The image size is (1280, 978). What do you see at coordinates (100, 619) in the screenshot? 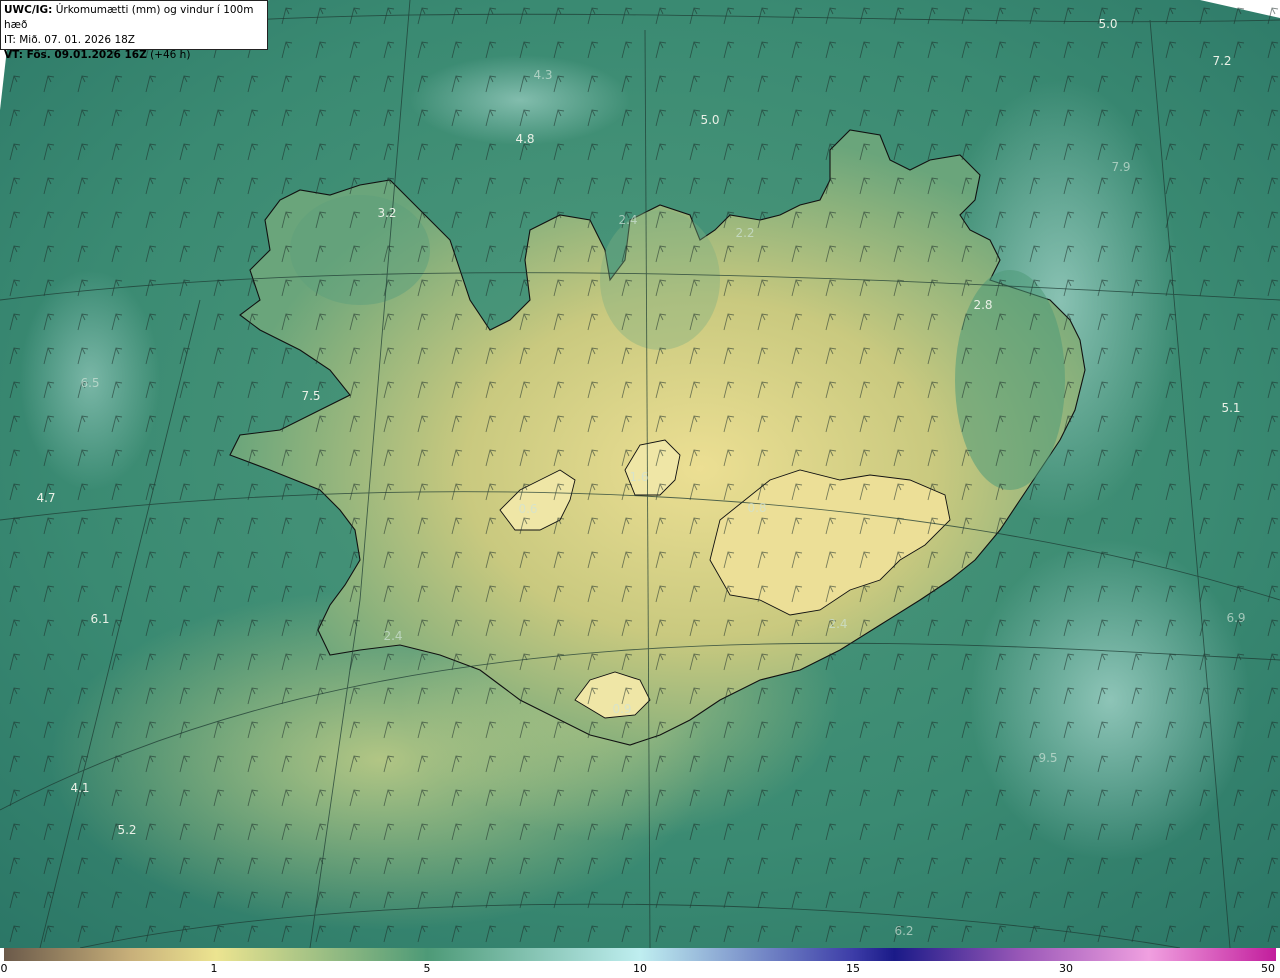
I see `value-label: 6.1` at bounding box center [100, 619].